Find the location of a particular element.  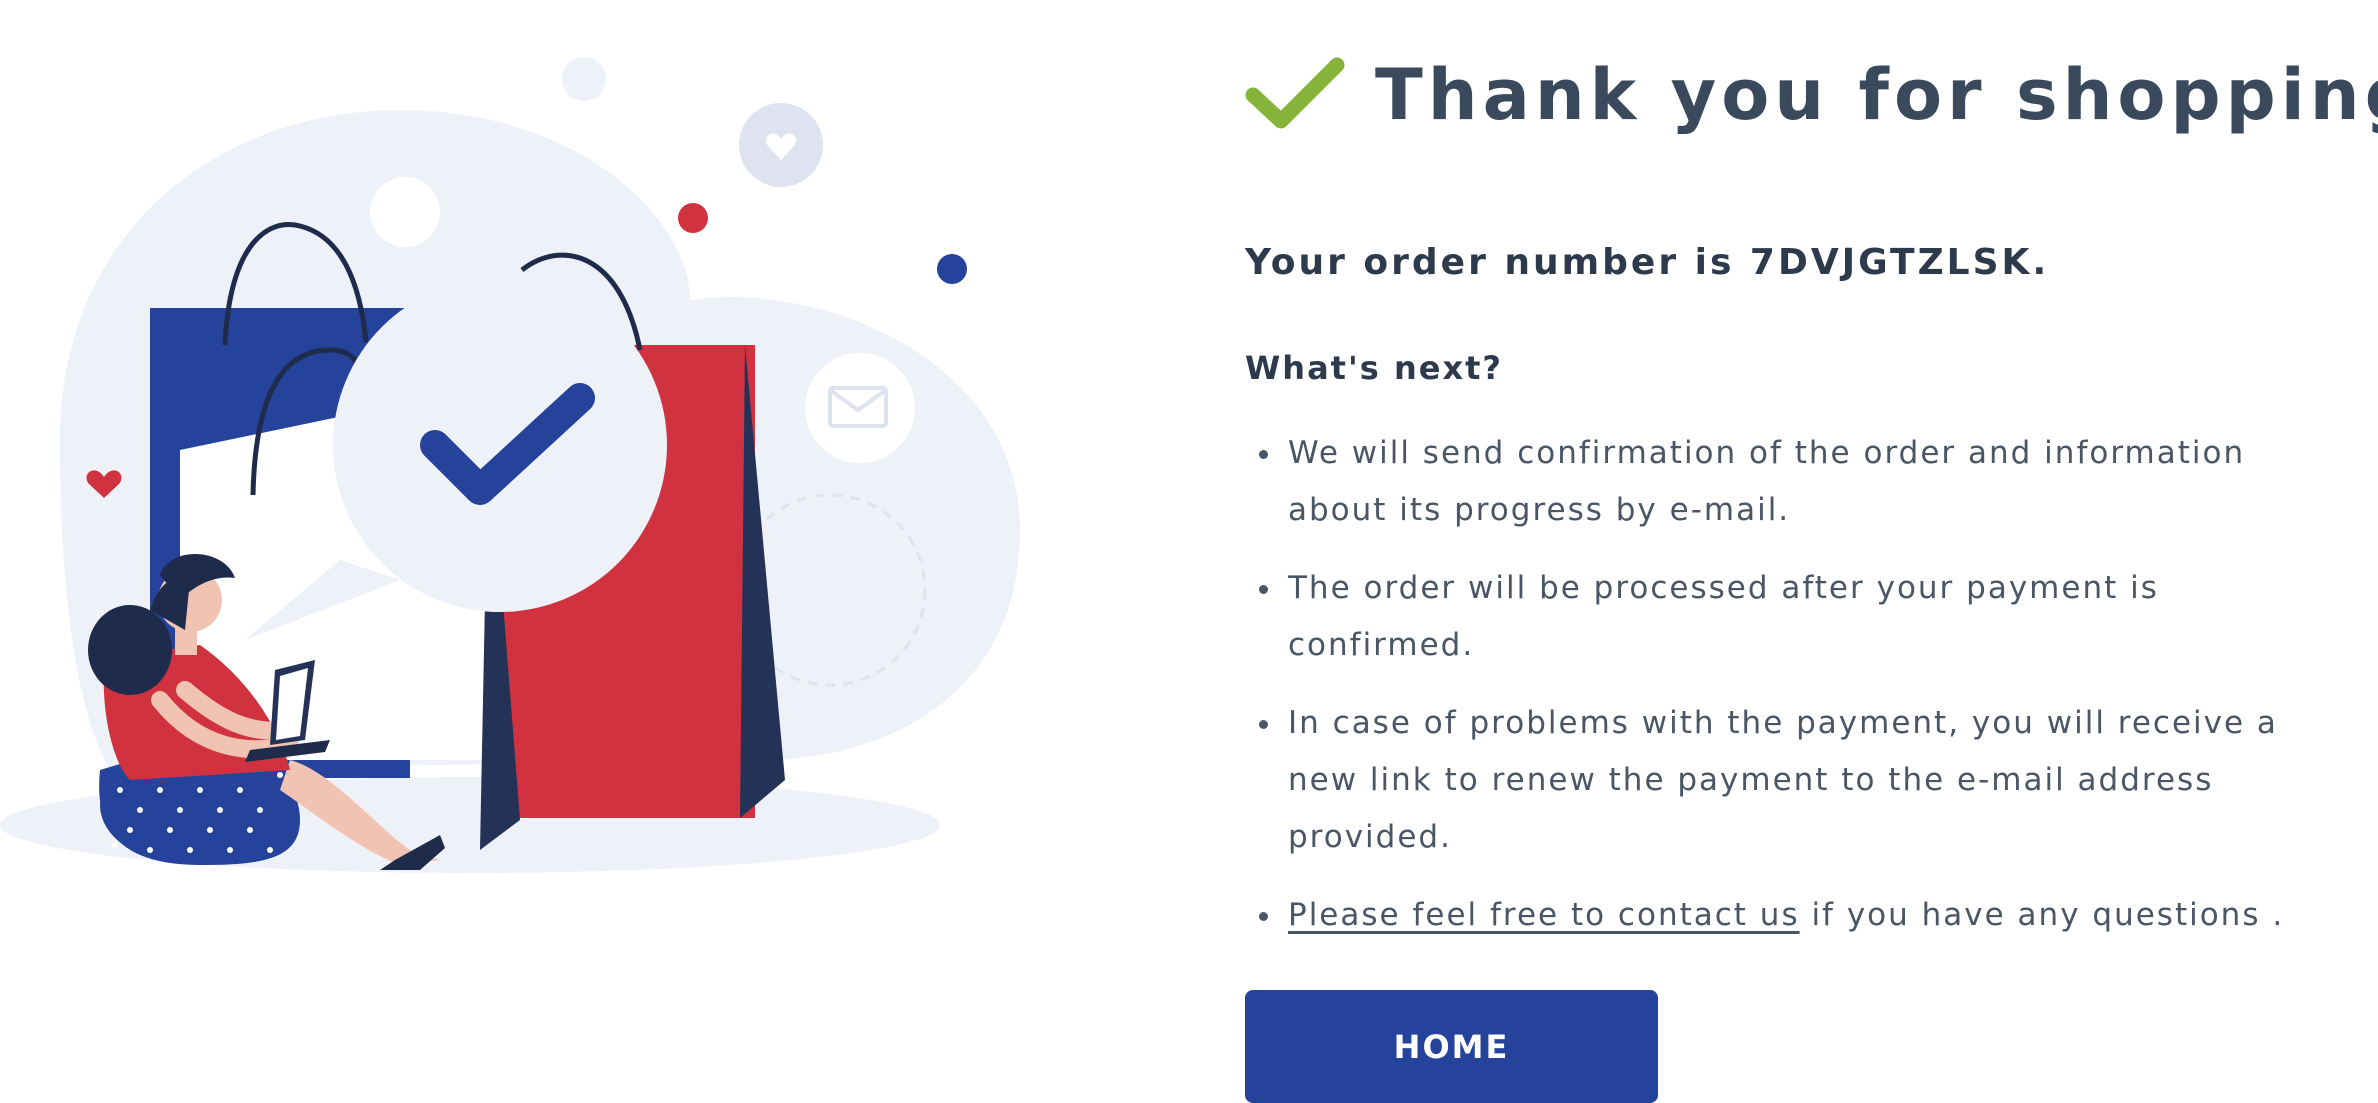

order-number-line: Your order number is 7DVJGTZLSK. is located at coordinates (1800, 262).